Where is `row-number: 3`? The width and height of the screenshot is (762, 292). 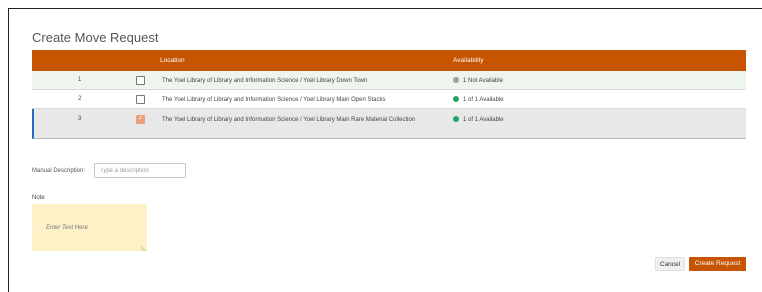 row-number: 3 is located at coordinates (80, 119).